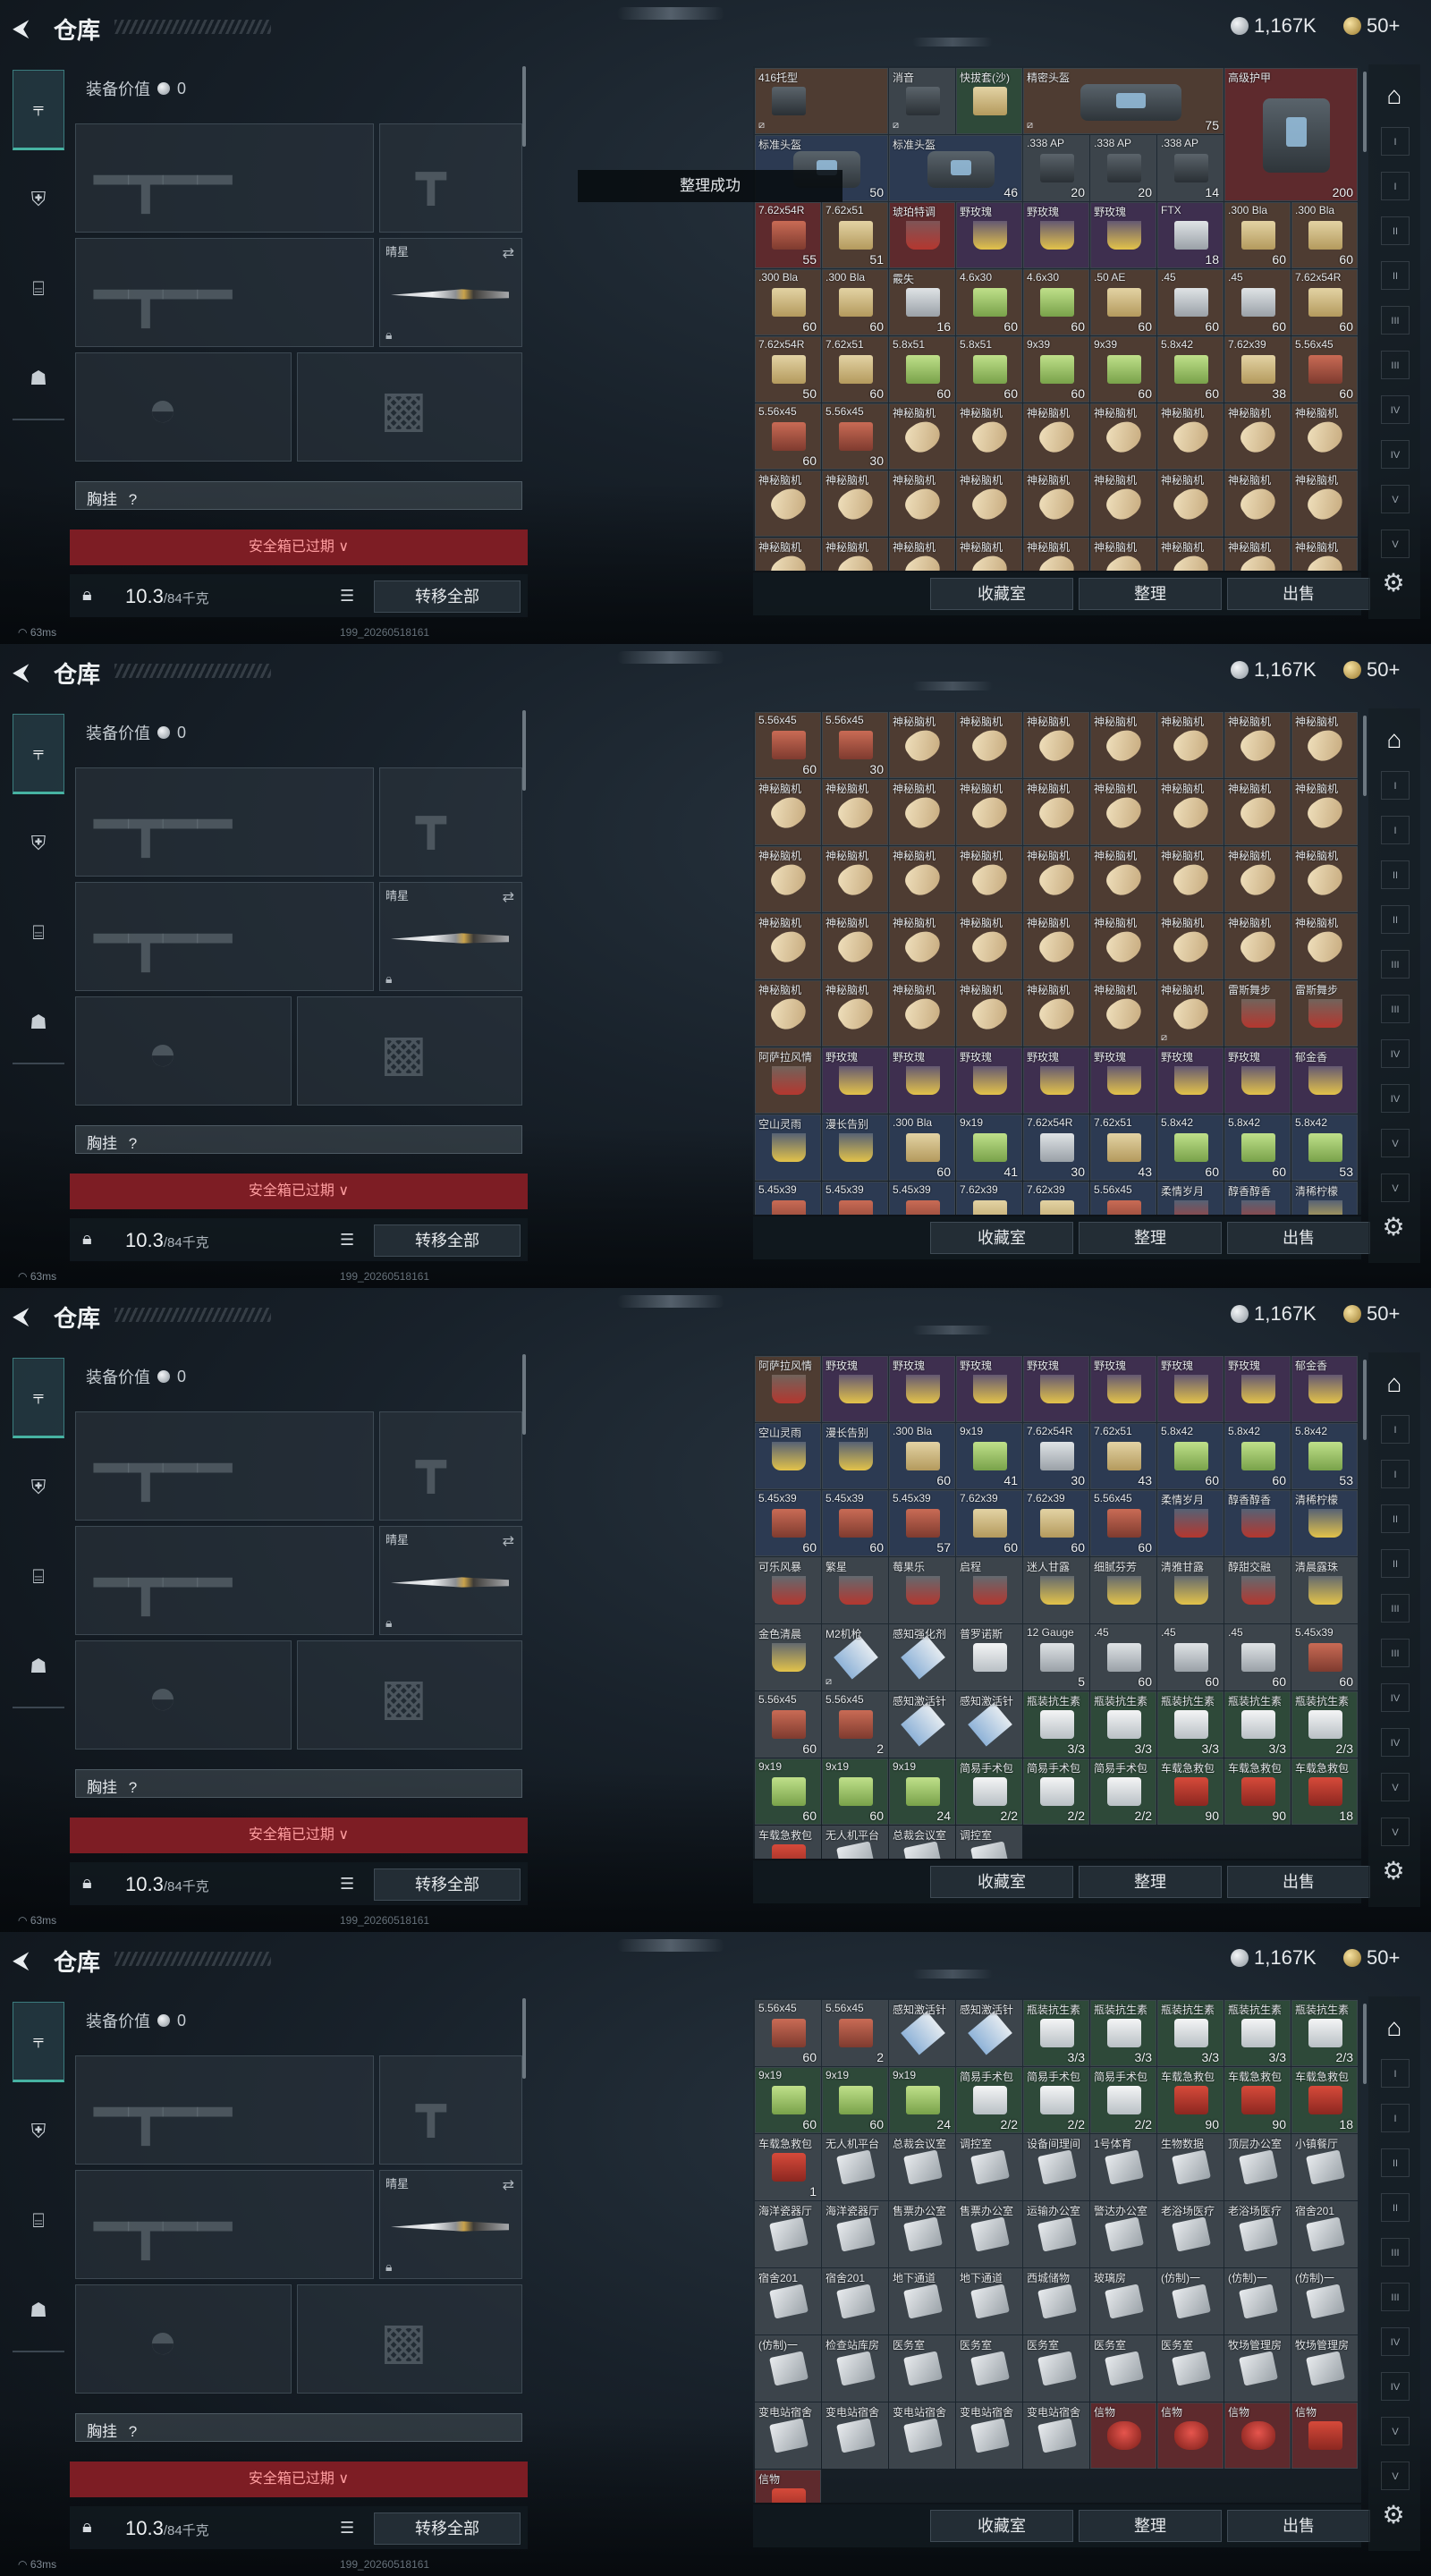 This screenshot has height=2576, width=1431. Describe the element at coordinates (1056, 1456) in the screenshot. I see `inventory-item: 7.62x54R 30` at that location.